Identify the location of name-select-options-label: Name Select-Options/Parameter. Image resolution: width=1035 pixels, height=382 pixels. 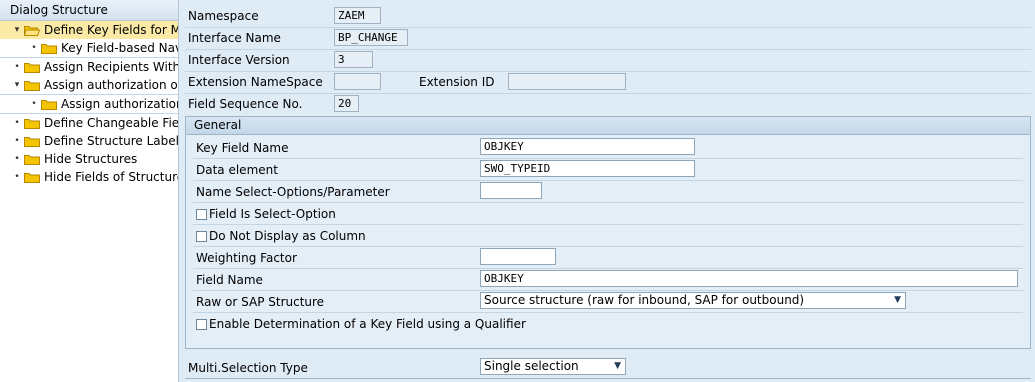
(293, 192).